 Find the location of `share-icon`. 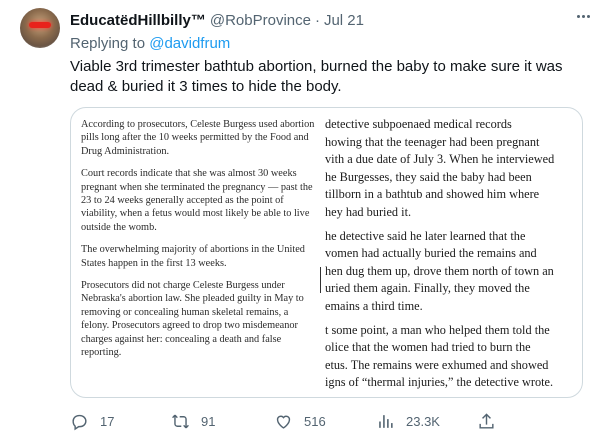

share-icon is located at coordinates (486, 420).